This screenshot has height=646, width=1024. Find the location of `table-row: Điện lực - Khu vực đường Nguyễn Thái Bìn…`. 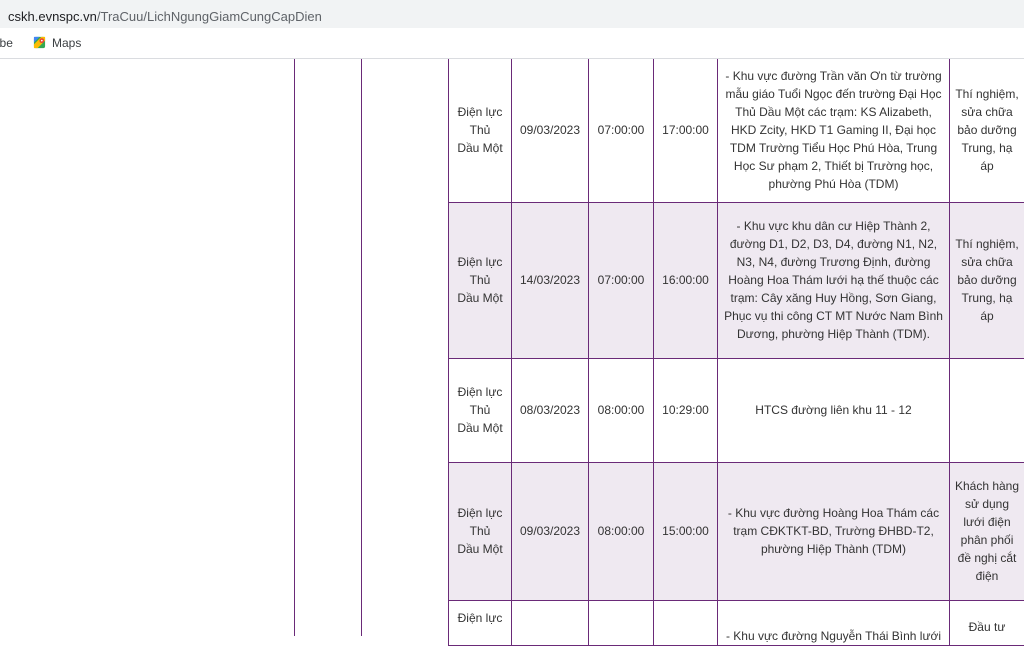

table-row: Điện lực - Khu vực đường Nguyễn Thái Bìn… is located at coordinates (736, 622).